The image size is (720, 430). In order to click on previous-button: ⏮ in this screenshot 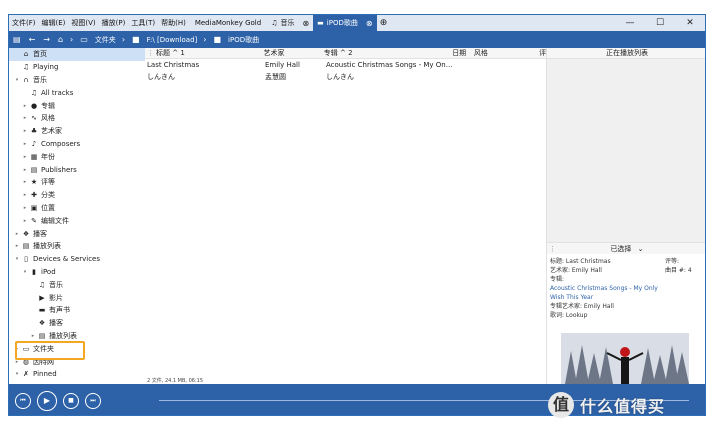, I will do `click(23, 400)`.